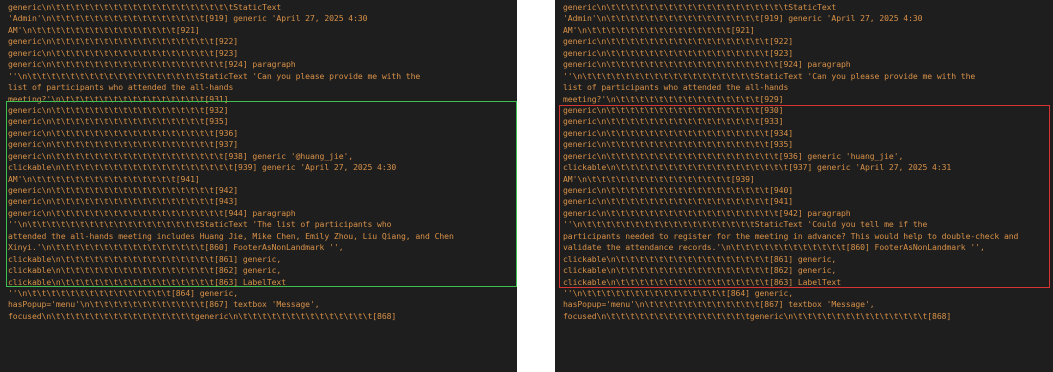 The width and height of the screenshot is (1053, 372). What do you see at coordinates (104, 29) in the screenshot?
I see `left-code-line: AM'\n\t\t\t\t\t\t\t\t\t\t\t\t\t\t\t[921]` at bounding box center [104, 29].